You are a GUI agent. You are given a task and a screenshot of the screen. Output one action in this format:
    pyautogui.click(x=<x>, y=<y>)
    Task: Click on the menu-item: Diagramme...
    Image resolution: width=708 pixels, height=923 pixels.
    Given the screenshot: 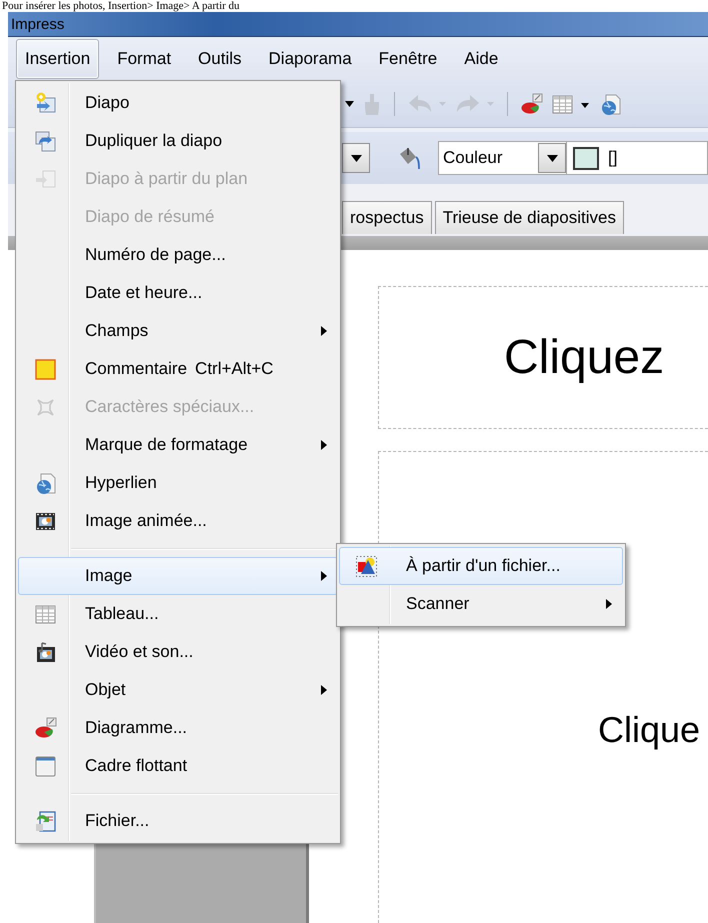 What is the action you would take?
    pyautogui.click(x=178, y=728)
    